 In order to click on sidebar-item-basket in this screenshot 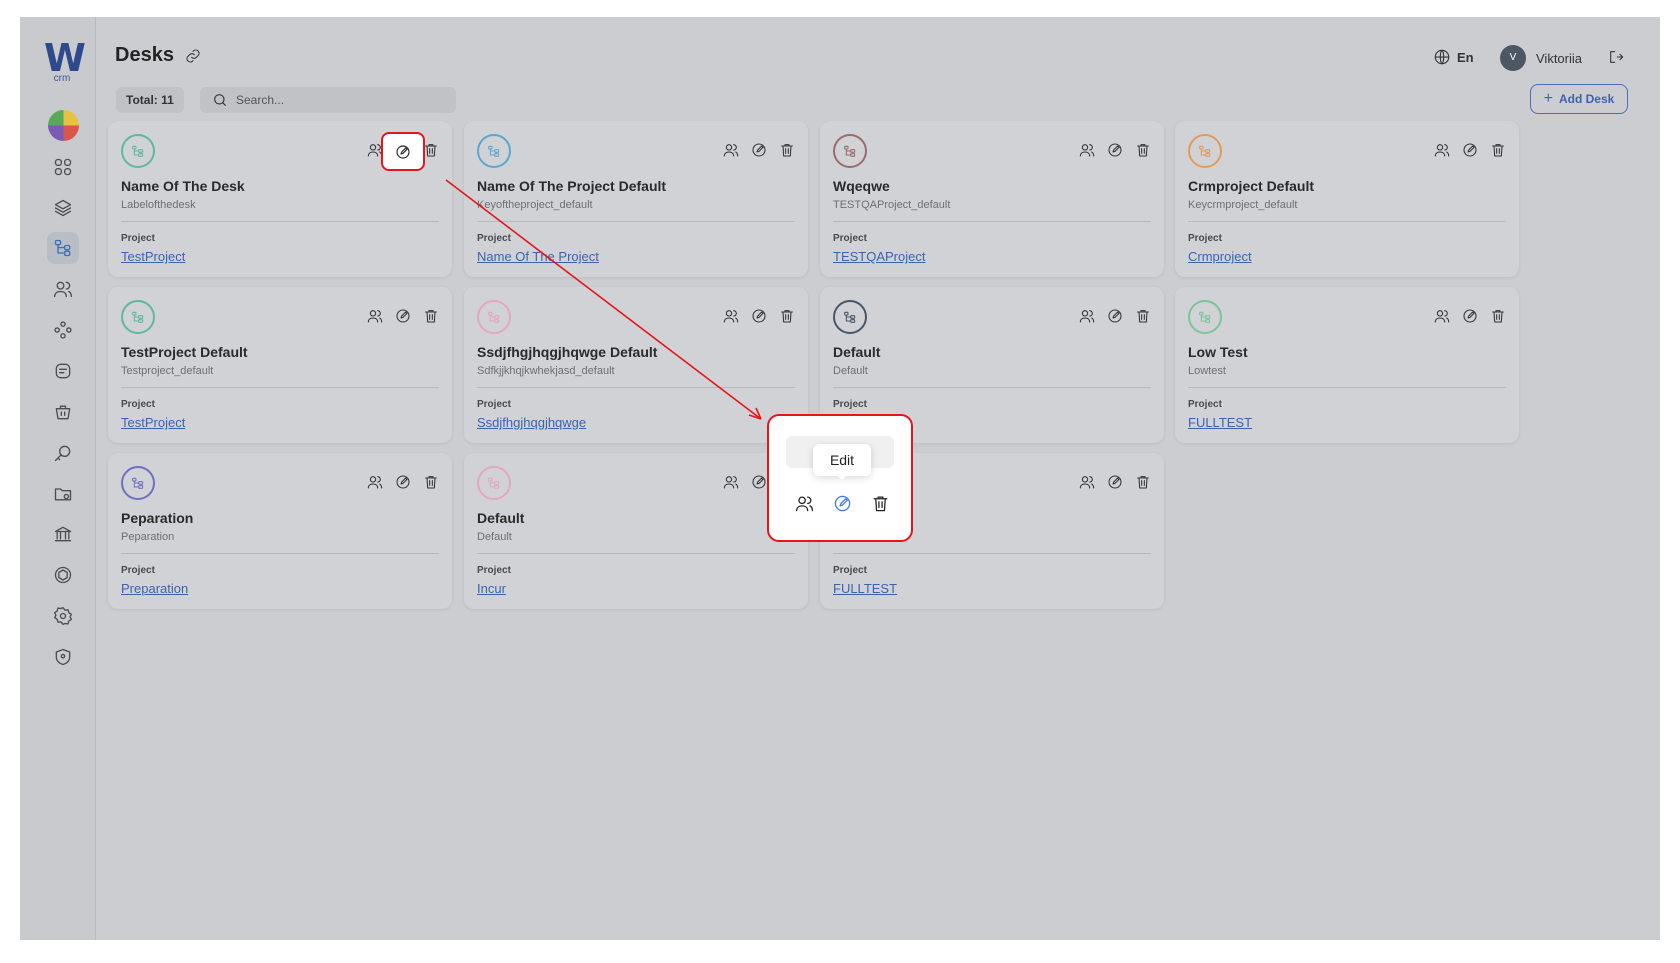, I will do `click(63, 412)`.